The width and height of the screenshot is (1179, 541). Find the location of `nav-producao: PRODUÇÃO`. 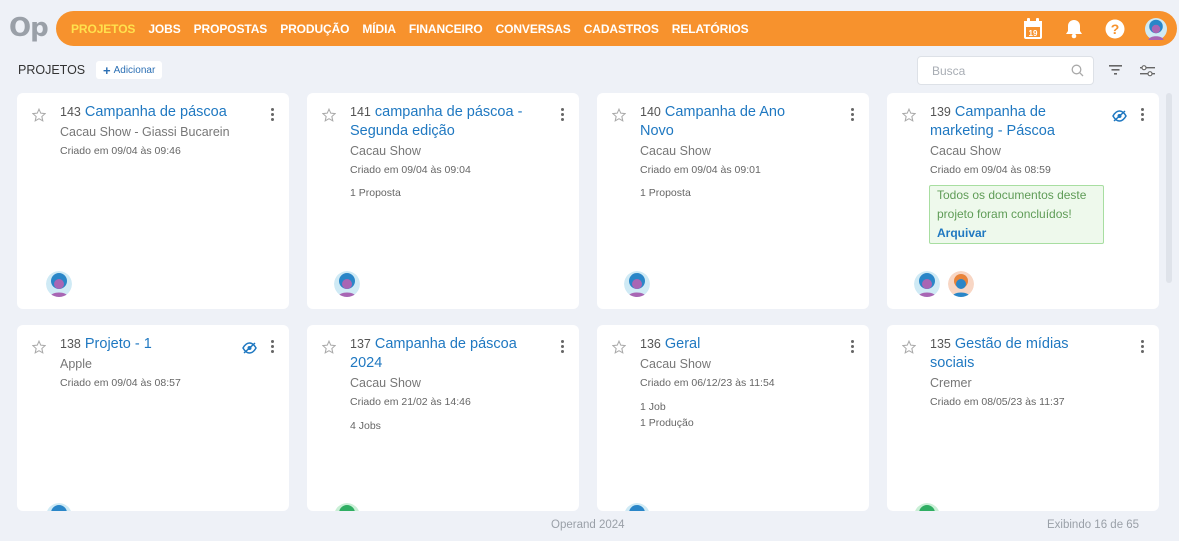

nav-producao: PRODUÇÃO is located at coordinates (314, 29).